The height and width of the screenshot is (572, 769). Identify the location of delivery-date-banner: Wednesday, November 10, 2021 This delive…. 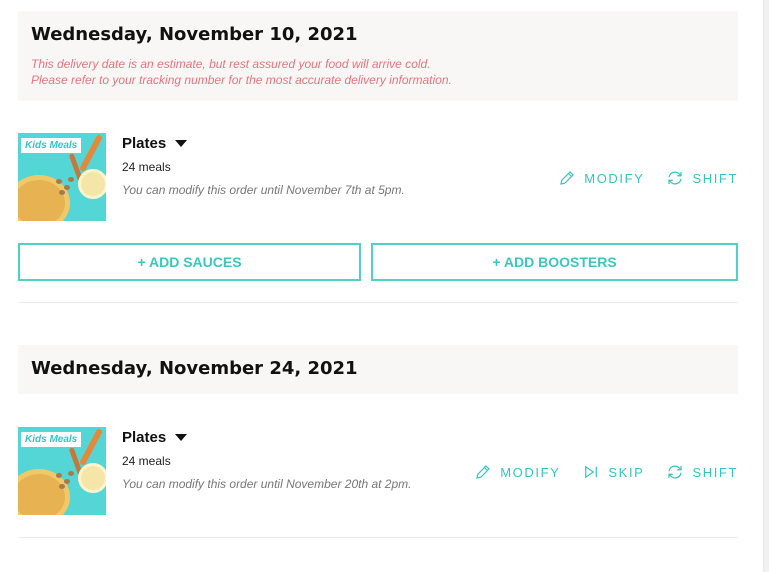
(378, 56).